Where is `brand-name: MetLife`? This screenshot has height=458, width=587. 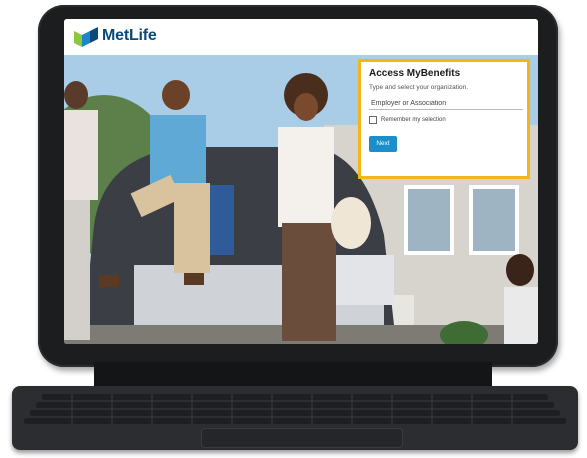 brand-name: MetLife is located at coordinates (129, 35).